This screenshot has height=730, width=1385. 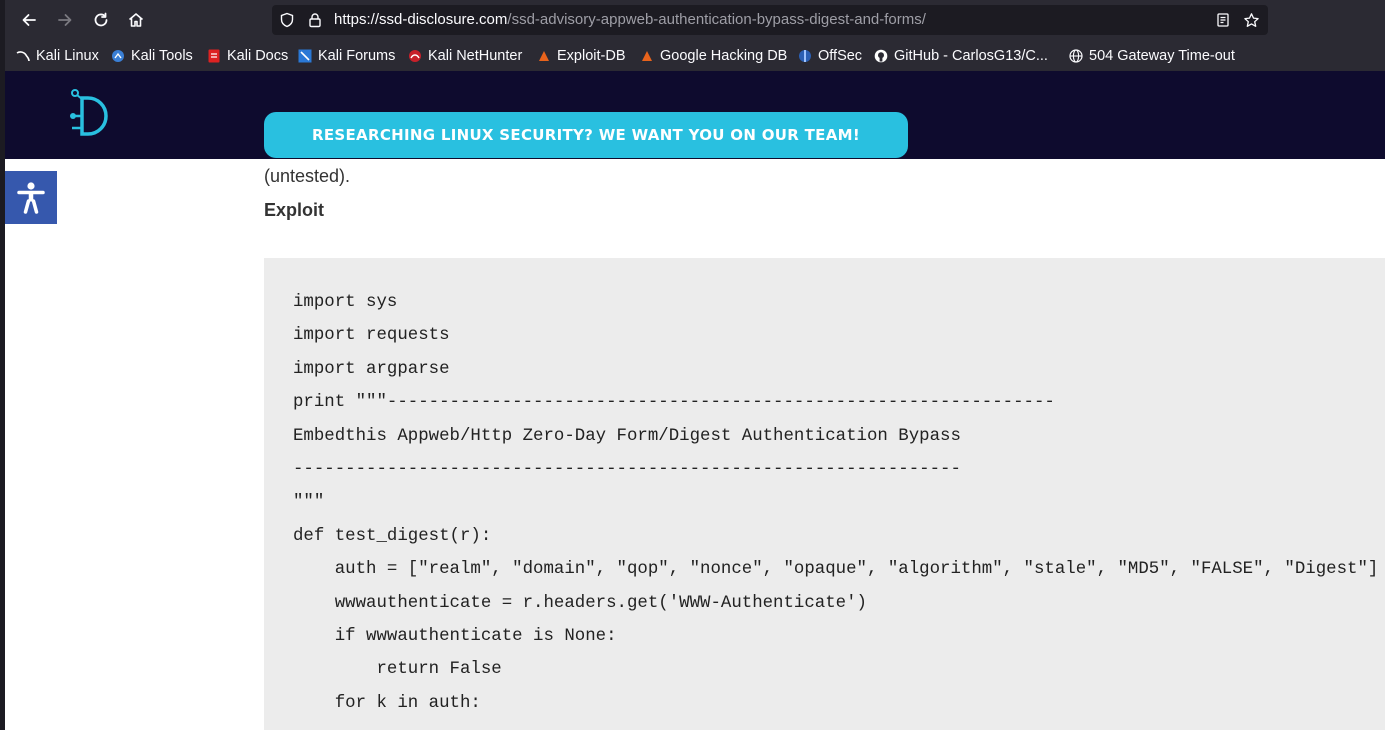 I want to click on code-line: return False, so click(x=397, y=670).